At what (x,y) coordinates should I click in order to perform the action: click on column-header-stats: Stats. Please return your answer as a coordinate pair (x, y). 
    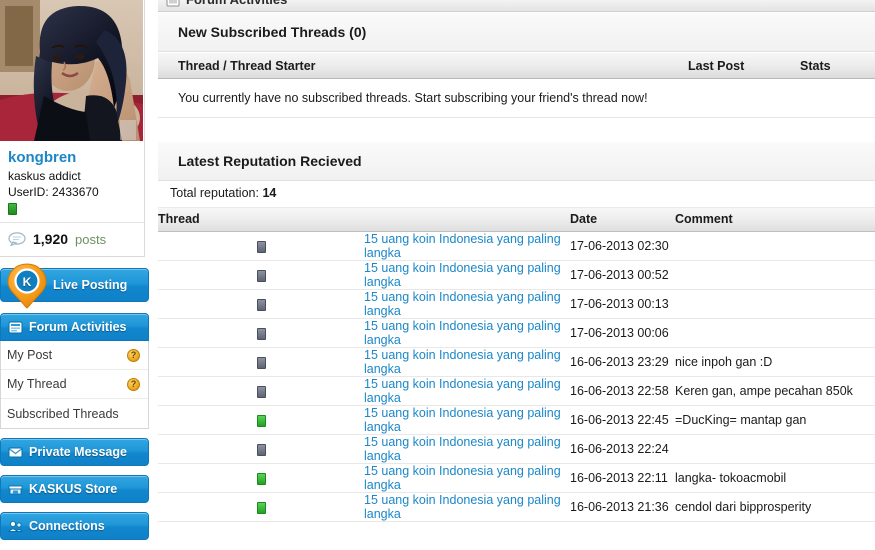
    Looking at the image, I should click on (815, 65).